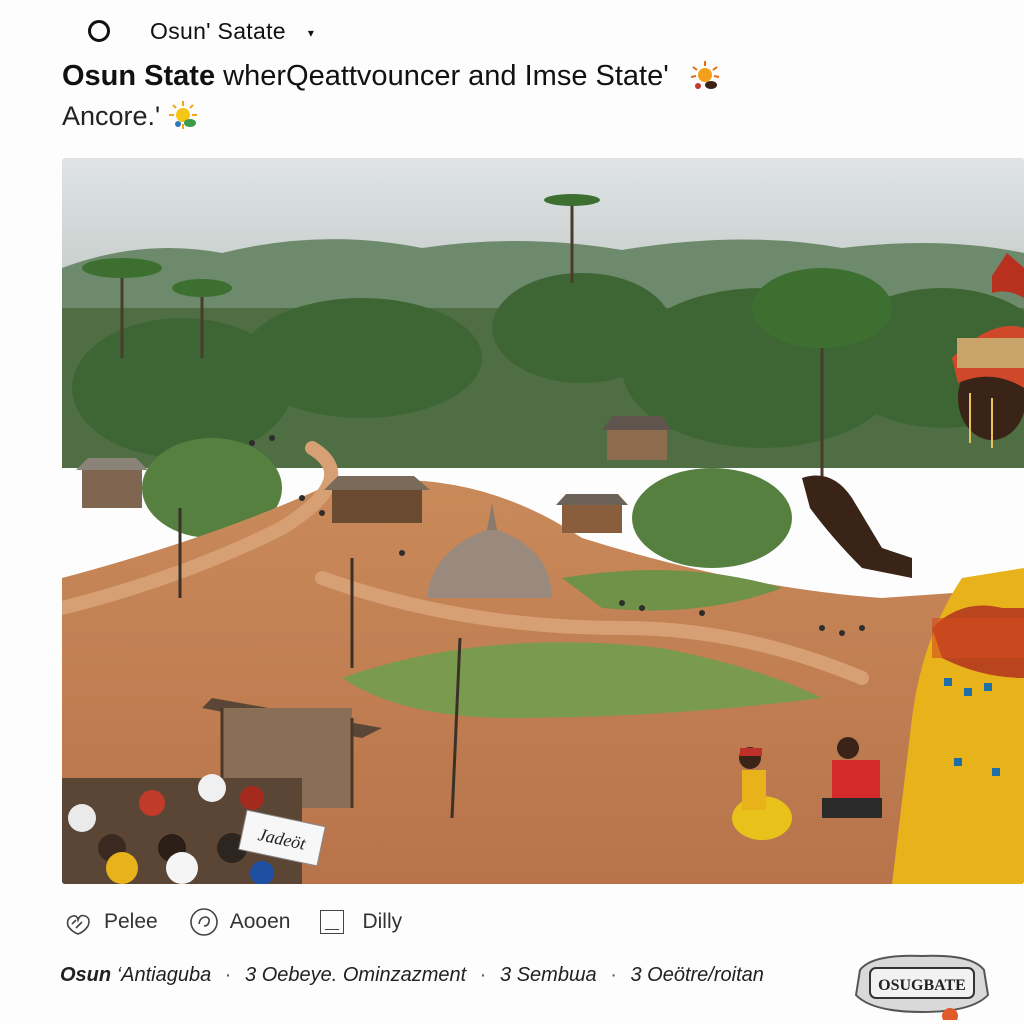 The height and width of the screenshot is (1024, 1024). I want to click on share-button: Aooen, so click(239, 922).